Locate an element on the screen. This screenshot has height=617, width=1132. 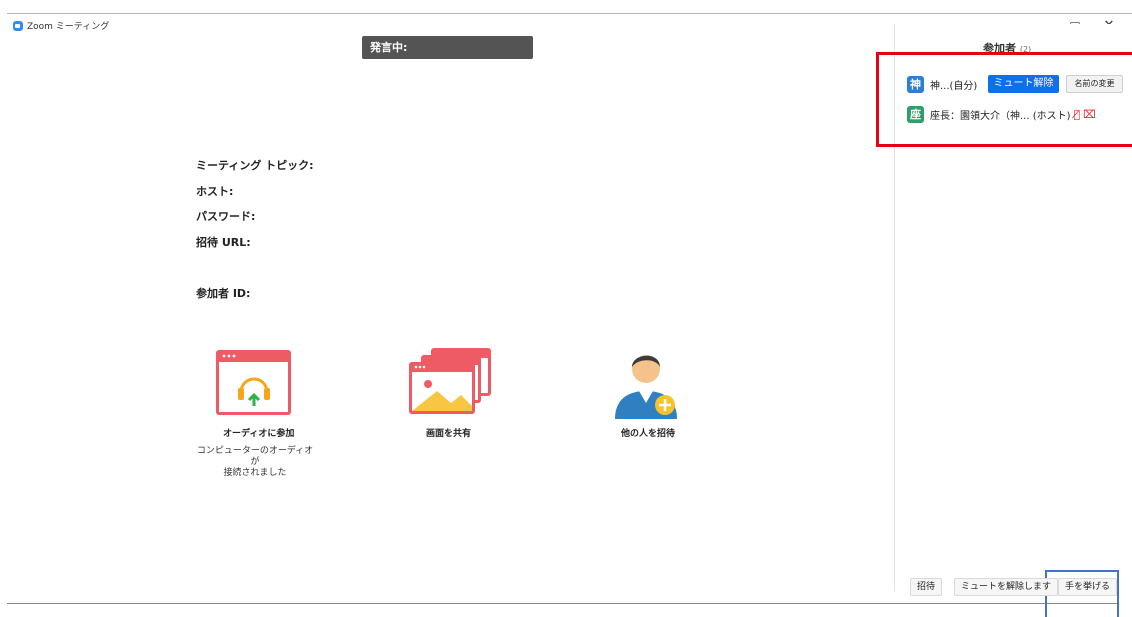
password-label: パスワード: is located at coordinates (226, 216).